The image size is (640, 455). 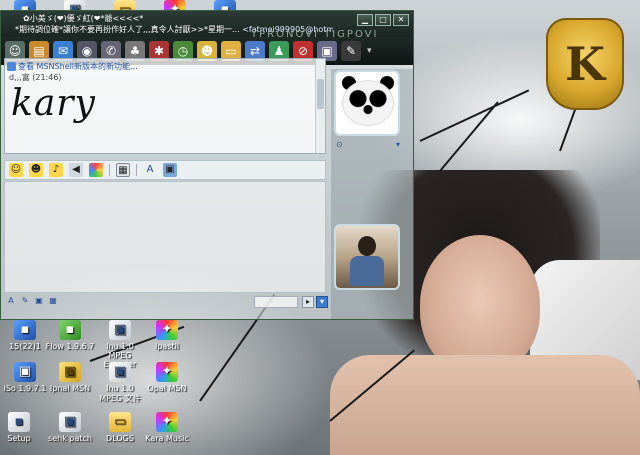 What do you see at coordinates (308, 302) in the screenshot?
I see `send-button: ▸` at bounding box center [308, 302].